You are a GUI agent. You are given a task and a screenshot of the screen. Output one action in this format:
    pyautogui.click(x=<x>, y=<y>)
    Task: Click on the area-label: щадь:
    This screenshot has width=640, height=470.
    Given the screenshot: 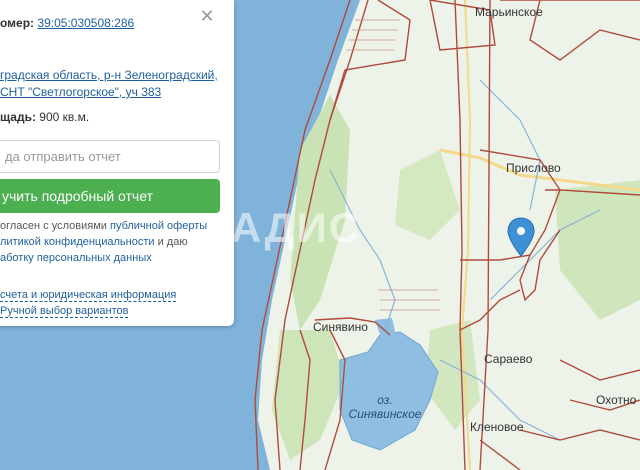 What is the action you would take?
    pyautogui.click(x=18, y=117)
    